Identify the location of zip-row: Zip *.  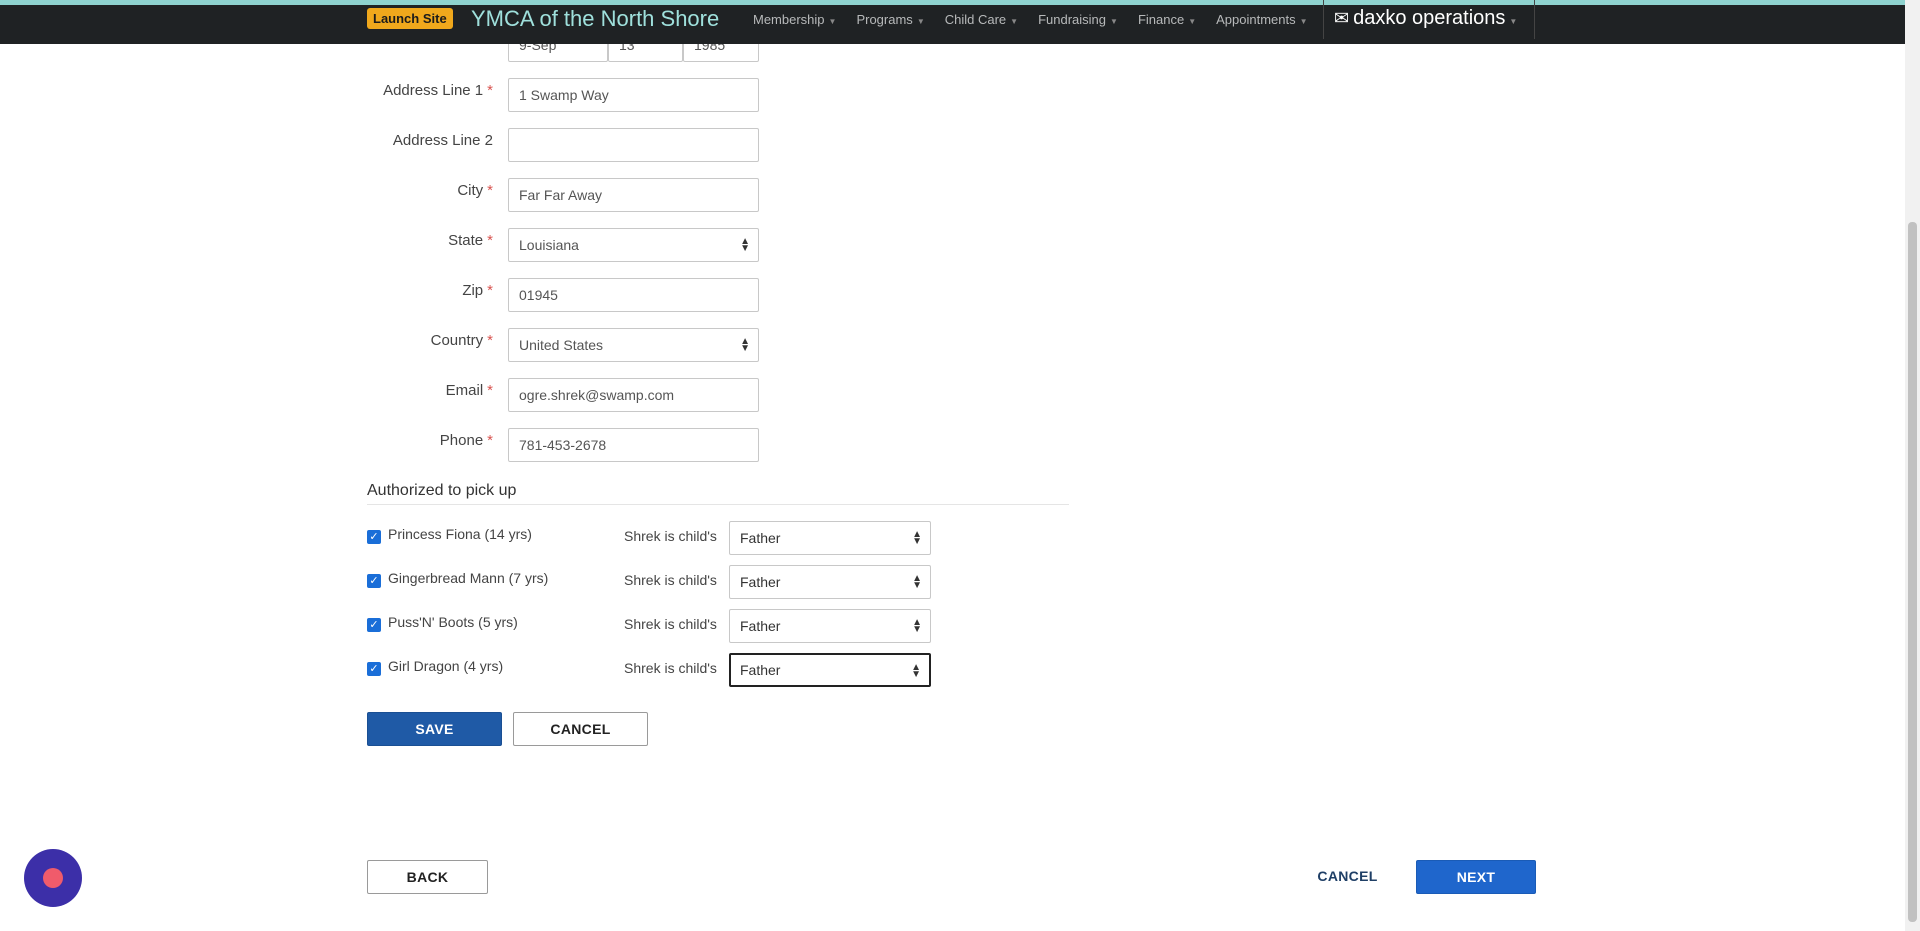
(430, 297).